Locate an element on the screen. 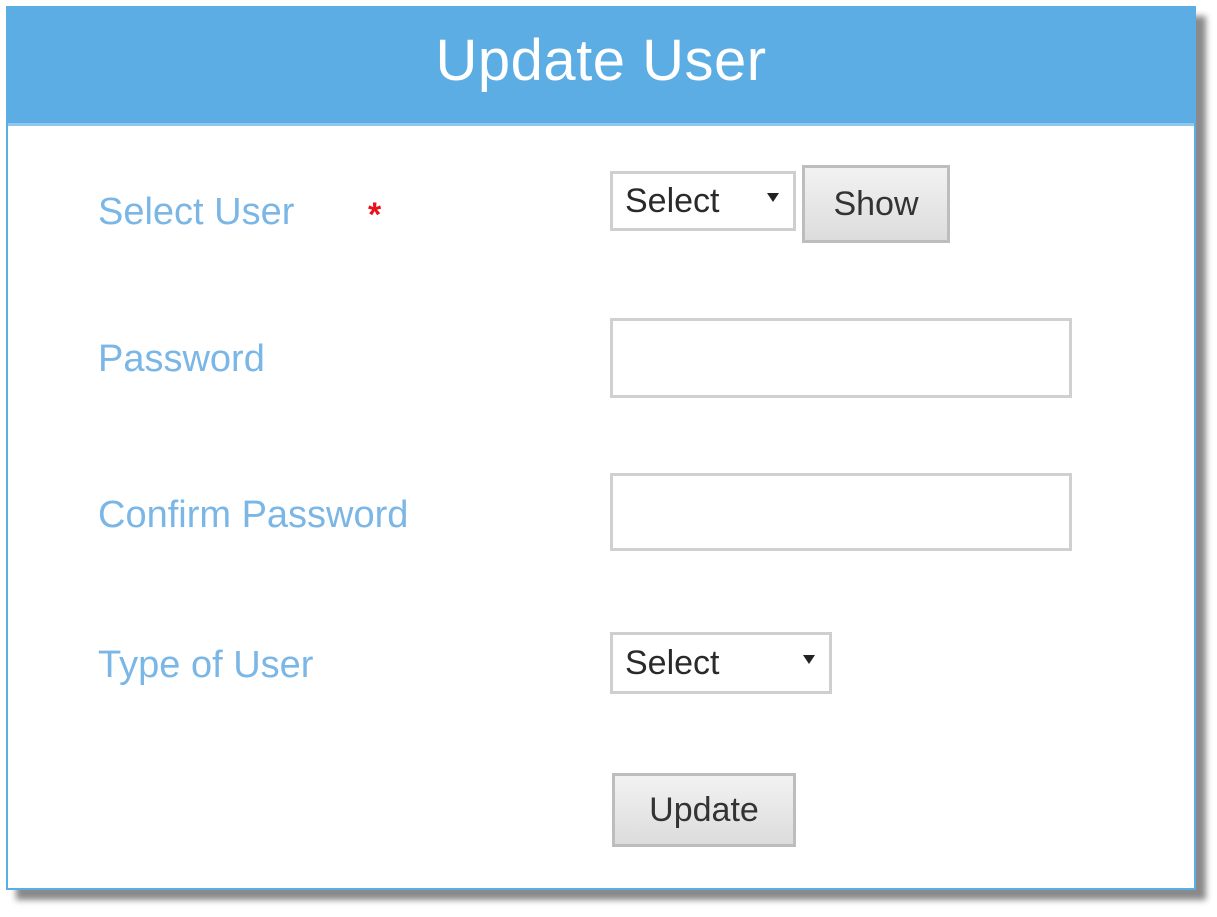  select-user-label: Select User is located at coordinates (196, 212).